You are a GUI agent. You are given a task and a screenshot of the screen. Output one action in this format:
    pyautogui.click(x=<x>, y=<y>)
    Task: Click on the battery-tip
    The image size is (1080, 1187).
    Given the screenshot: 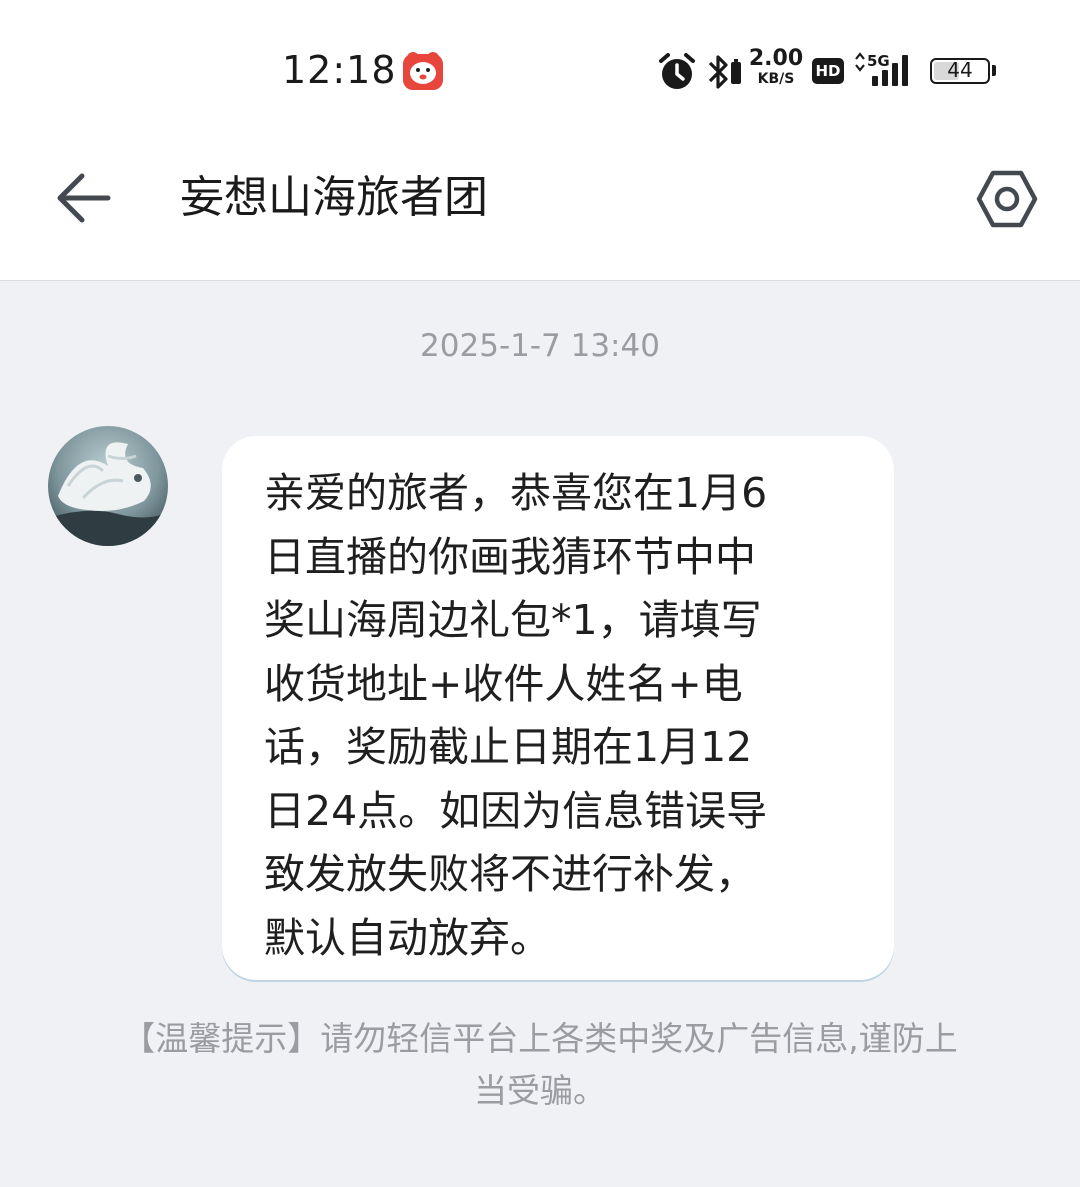 What is the action you would take?
    pyautogui.click(x=994, y=70)
    